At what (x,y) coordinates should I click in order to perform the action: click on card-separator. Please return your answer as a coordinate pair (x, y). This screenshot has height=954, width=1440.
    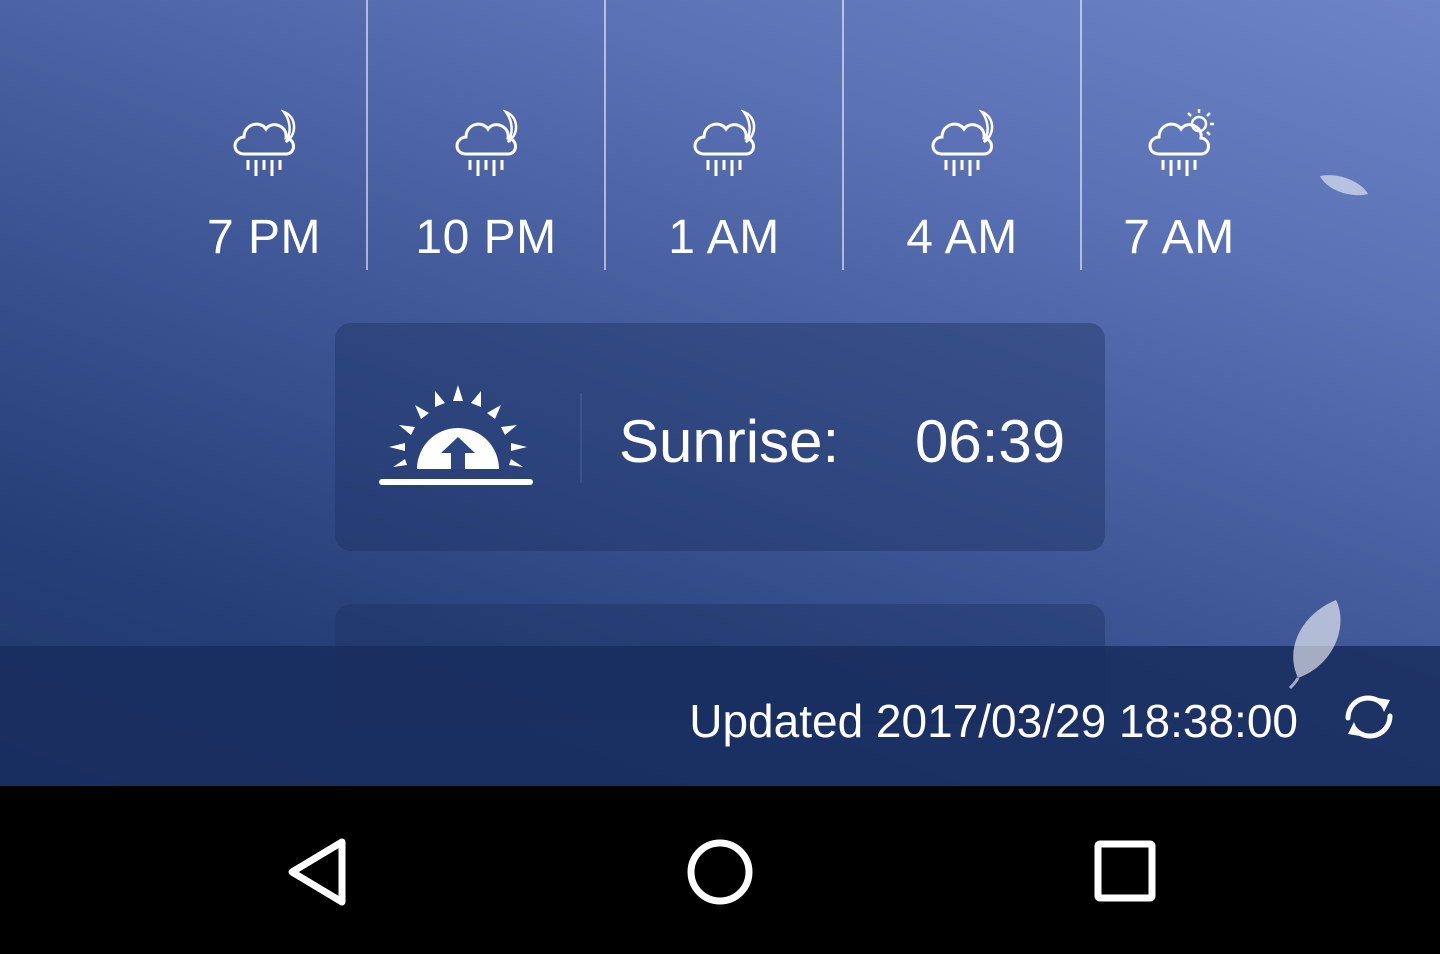
    Looking at the image, I should click on (581, 438).